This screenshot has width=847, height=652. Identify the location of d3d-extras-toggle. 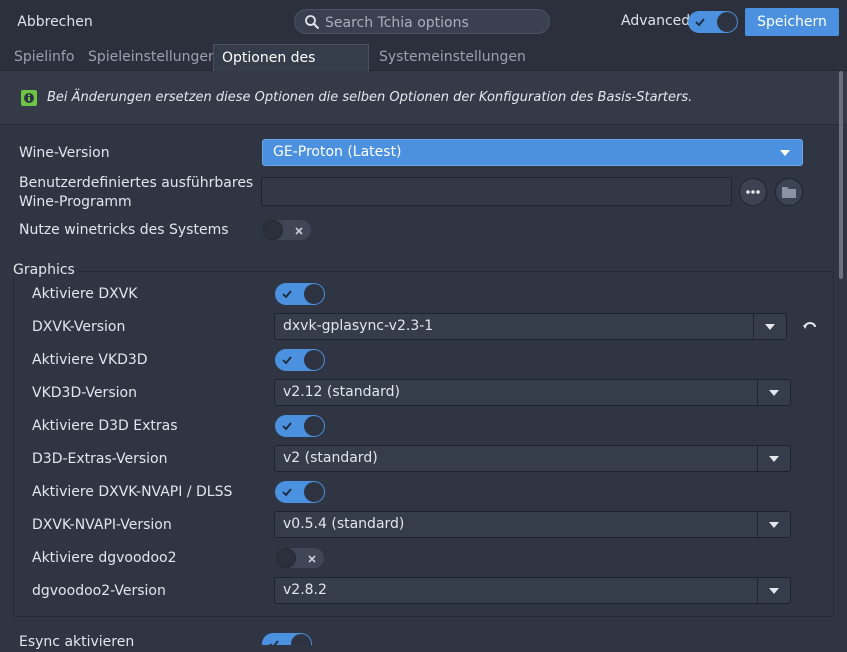
(300, 426).